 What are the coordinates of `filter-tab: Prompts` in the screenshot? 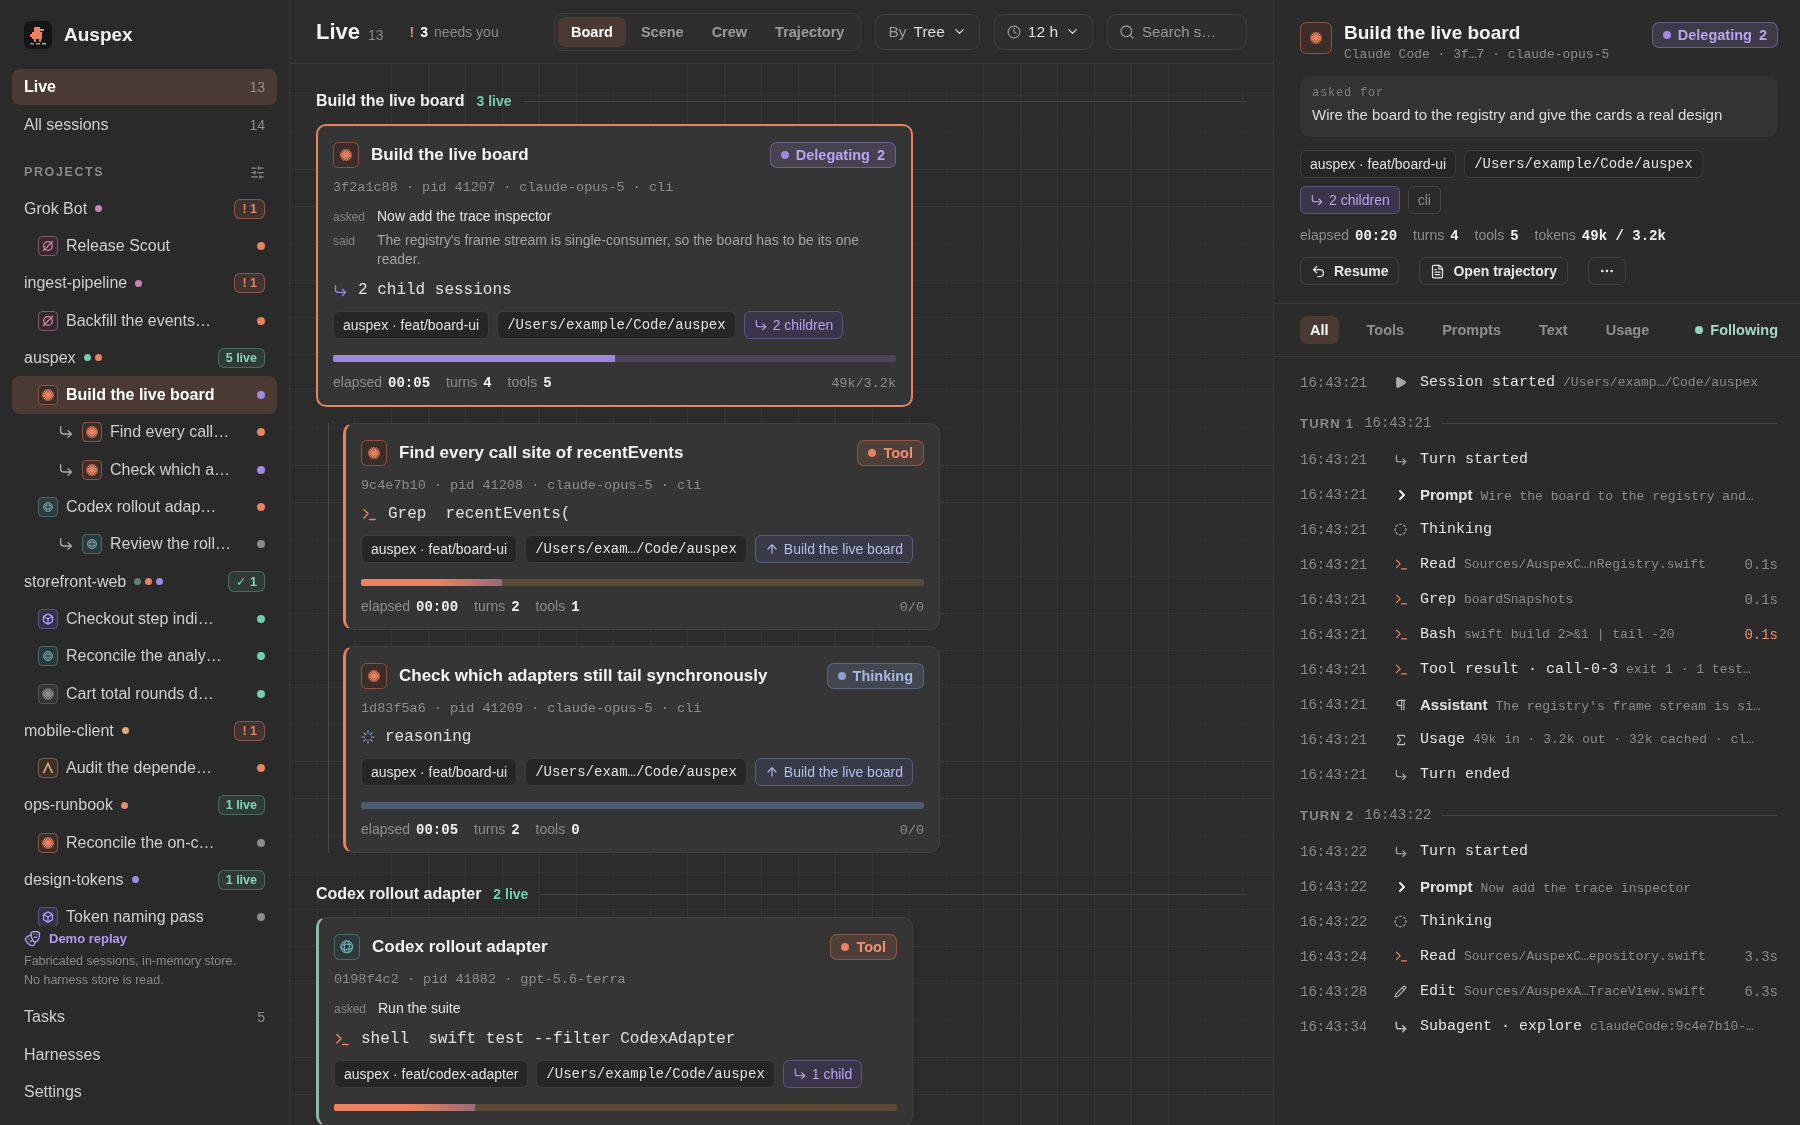 It's located at (1471, 330).